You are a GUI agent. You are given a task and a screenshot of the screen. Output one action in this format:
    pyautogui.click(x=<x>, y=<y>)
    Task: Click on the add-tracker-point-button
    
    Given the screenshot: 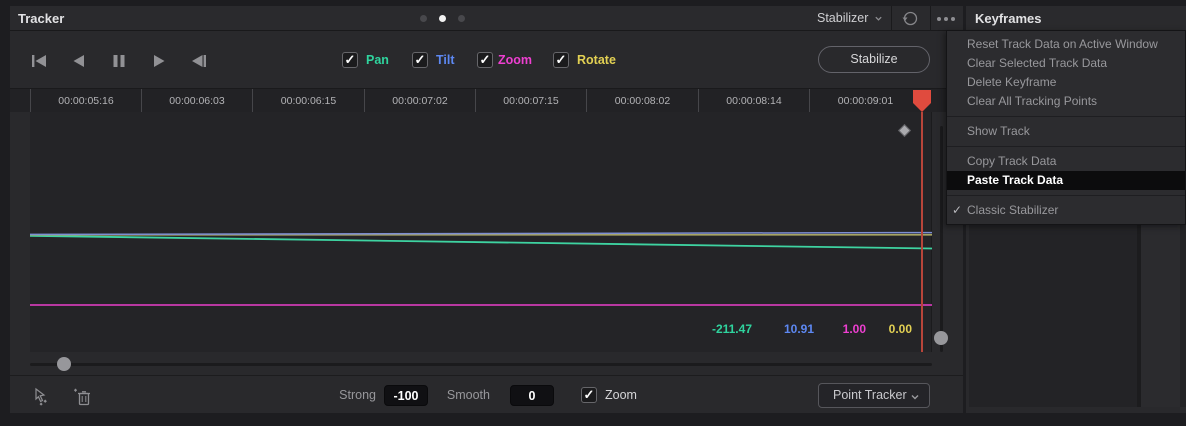 What is the action you would take?
    pyautogui.click(x=42, y=397)
    